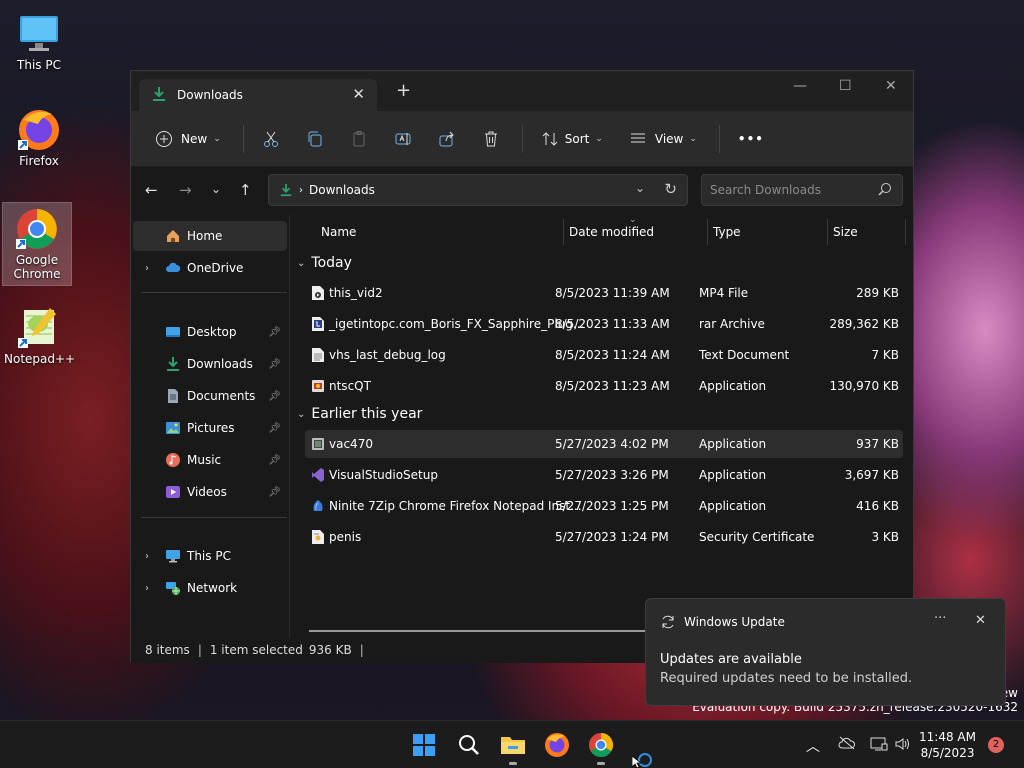 The height and width of the screenshot is (768, 1024). What do you see at coordinates (210, 588) in the screenshot?
I see `sidebar-item-network: › Network` at bounding box center [210, 588].